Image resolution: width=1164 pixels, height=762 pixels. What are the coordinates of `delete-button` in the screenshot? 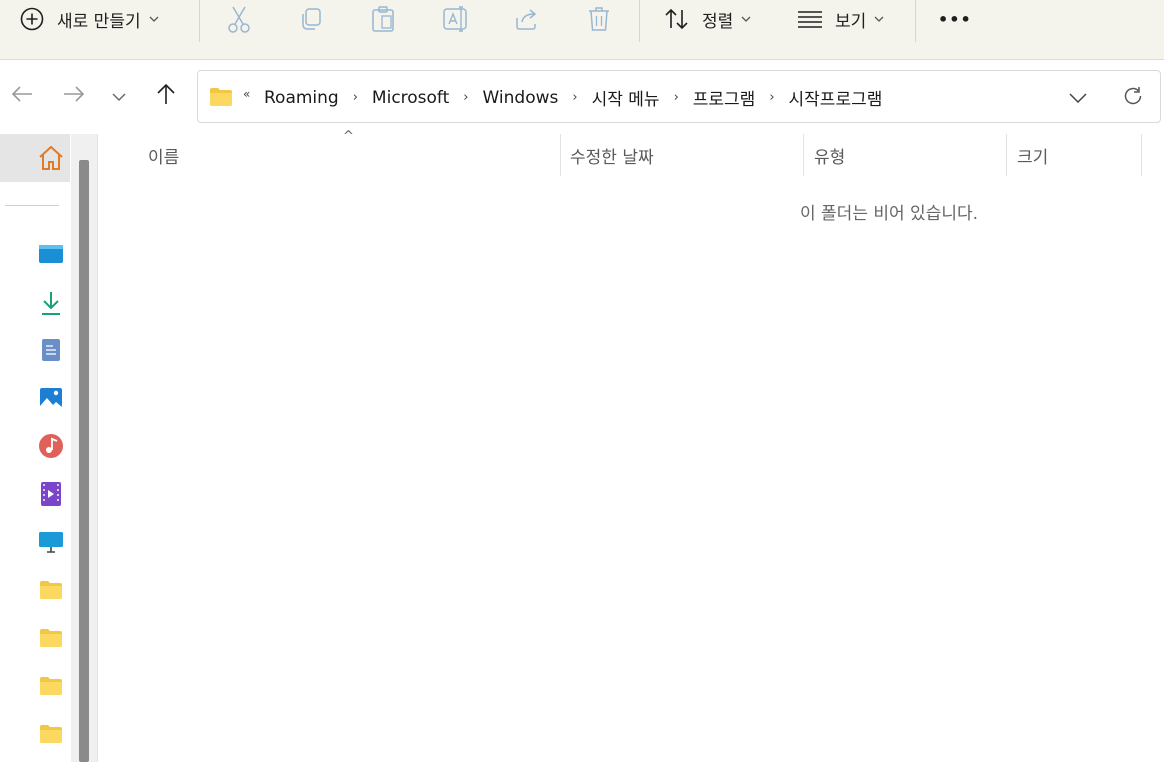 It's located at (599, 19).